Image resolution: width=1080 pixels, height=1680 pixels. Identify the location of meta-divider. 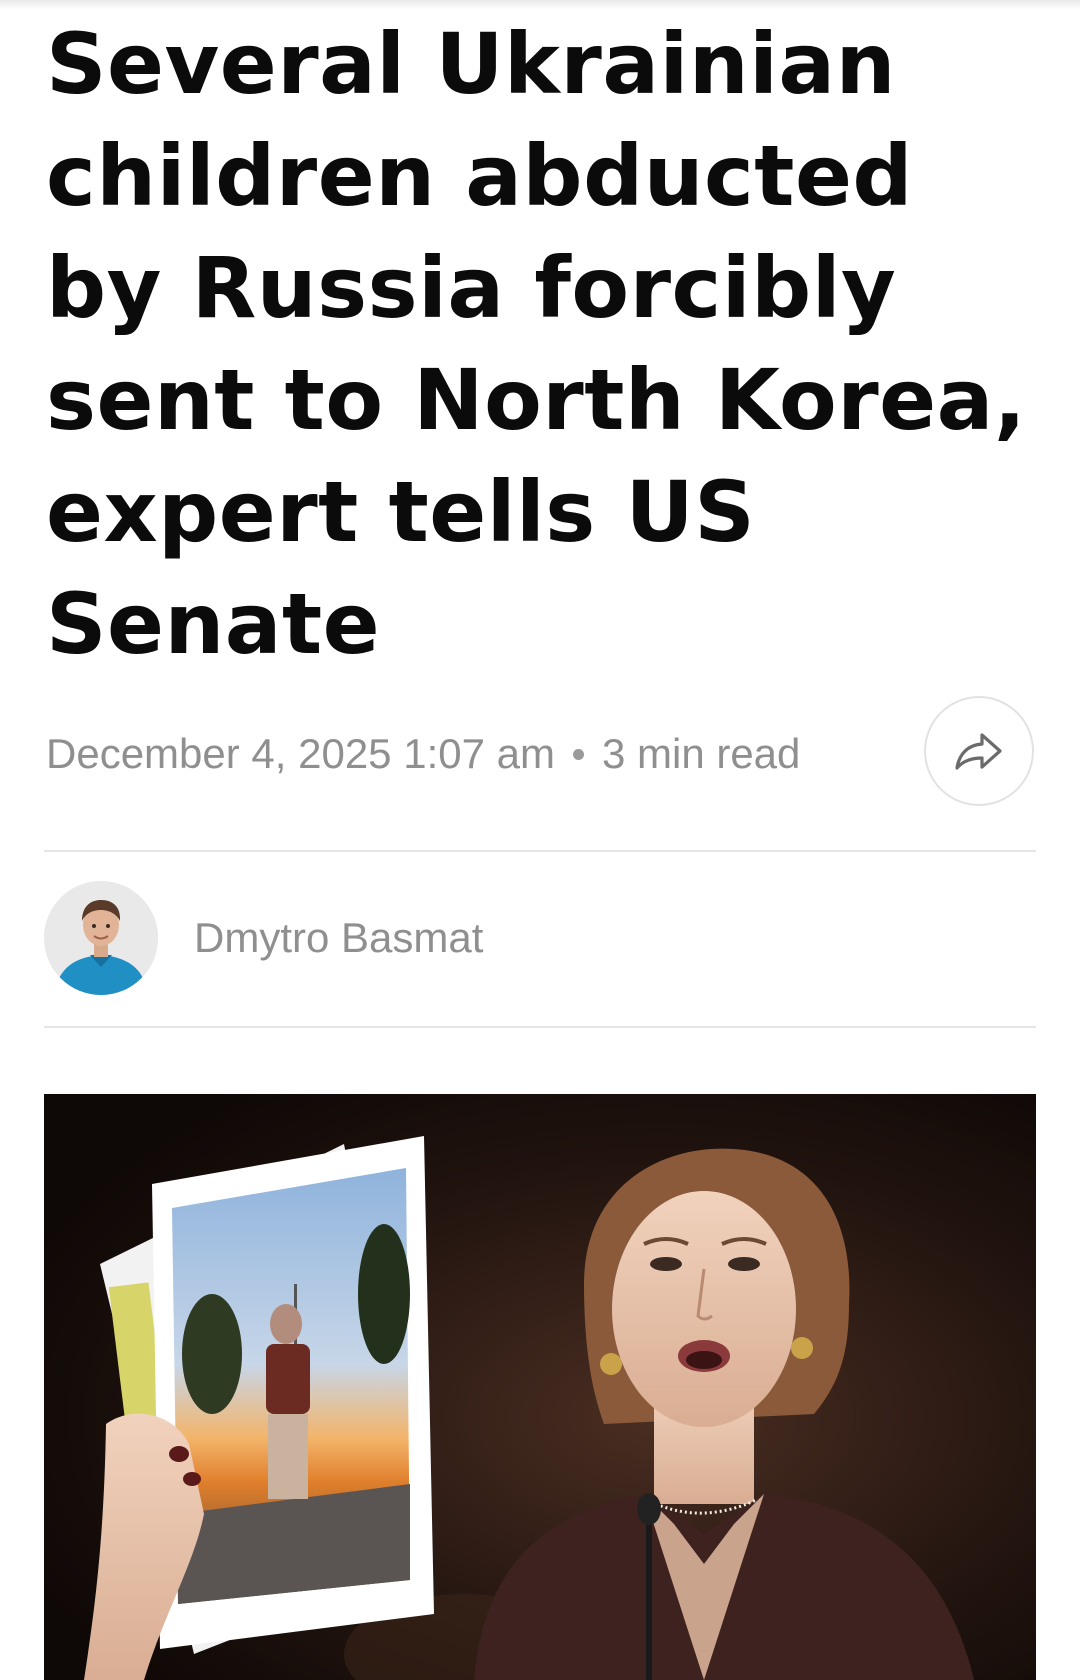
(540, 851).